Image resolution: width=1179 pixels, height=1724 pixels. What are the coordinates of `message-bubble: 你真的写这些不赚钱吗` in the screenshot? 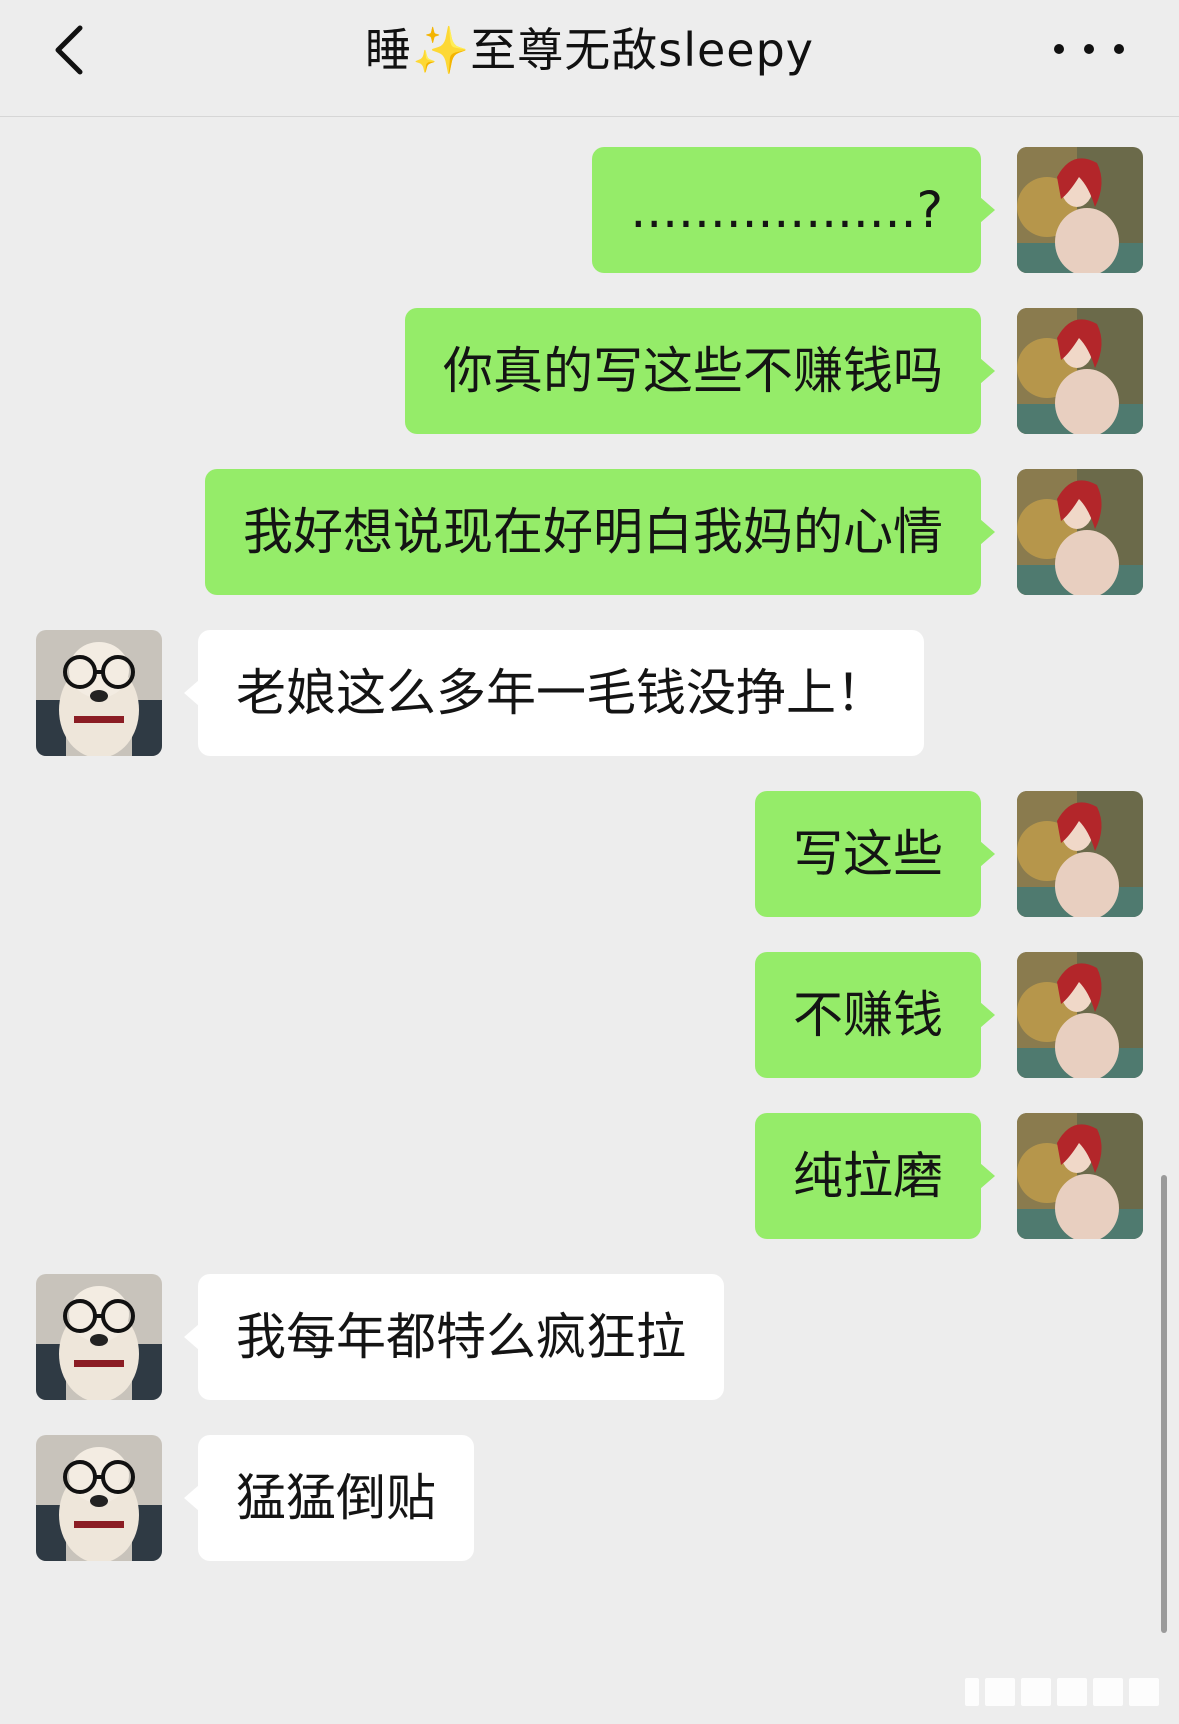 It's located at (693, 371).